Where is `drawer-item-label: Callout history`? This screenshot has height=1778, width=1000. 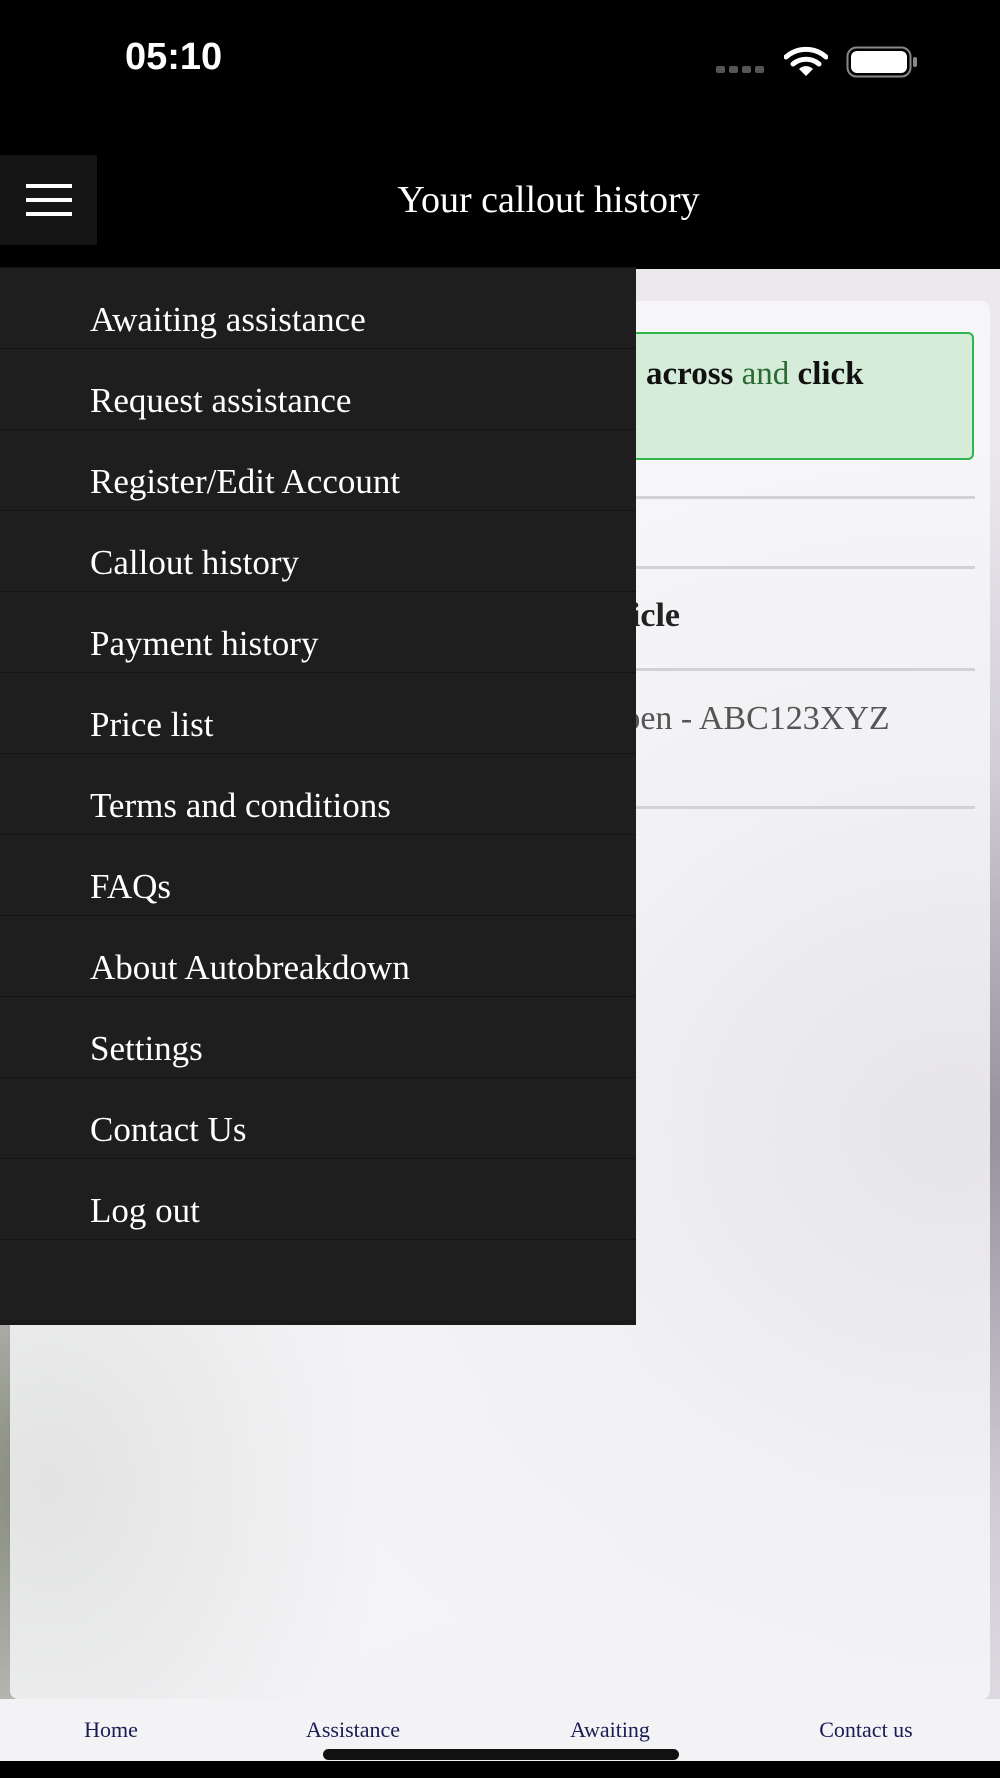
drawer-item-label: Callout history is located at coordinates (195, 562).